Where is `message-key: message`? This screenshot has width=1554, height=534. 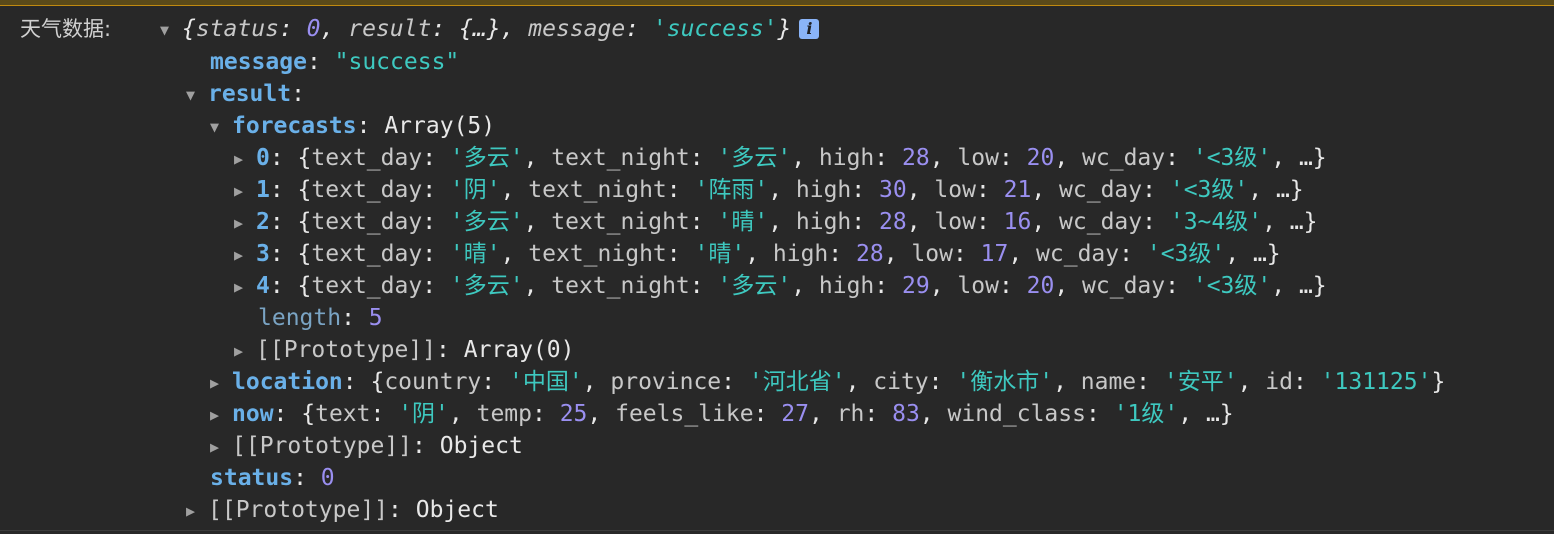 message-key: message is located at coordinates (258, 62).